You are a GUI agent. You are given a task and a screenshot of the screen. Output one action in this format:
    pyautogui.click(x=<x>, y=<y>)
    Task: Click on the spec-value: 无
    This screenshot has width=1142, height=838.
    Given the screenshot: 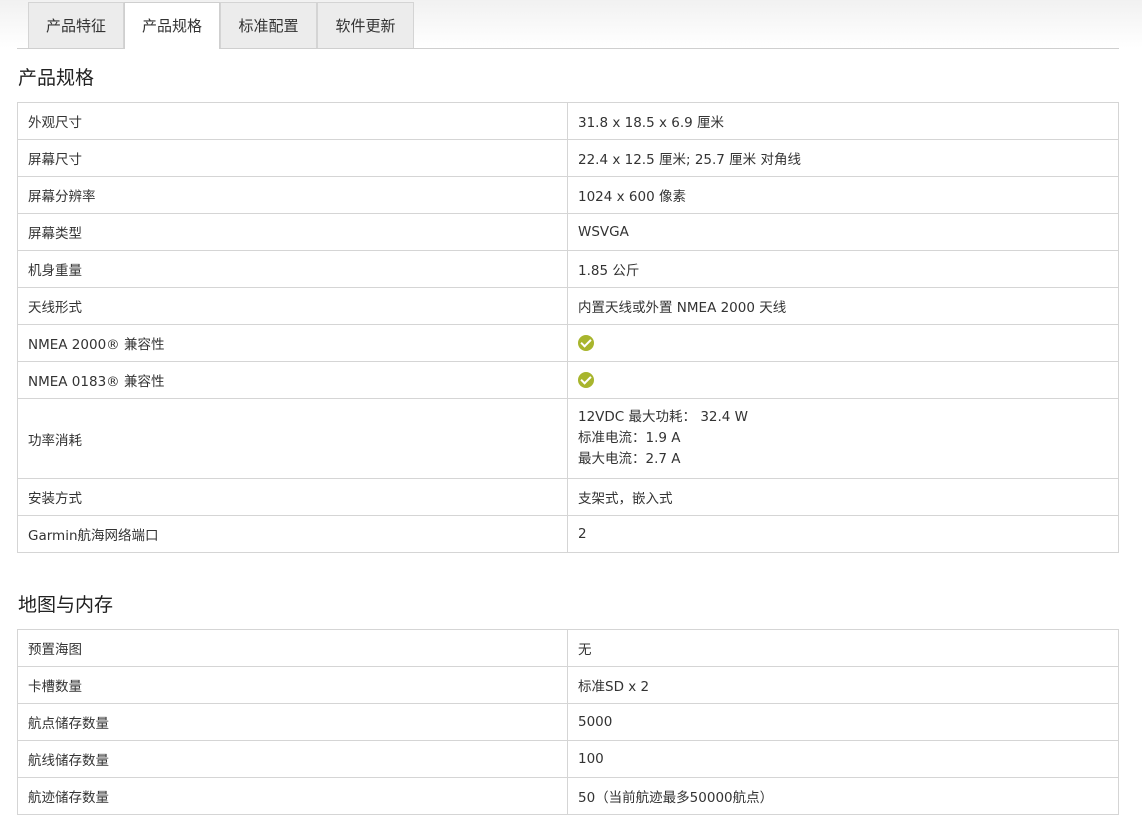 What is the action you would take?
    pyautogui.click(x=843, y=648)
    